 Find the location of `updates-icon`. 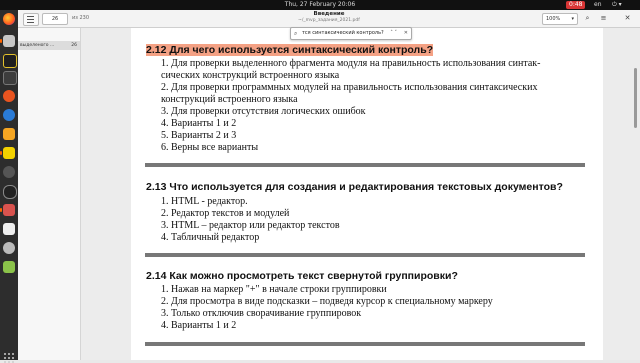

updates-icon is located at coordinates (9, 134).